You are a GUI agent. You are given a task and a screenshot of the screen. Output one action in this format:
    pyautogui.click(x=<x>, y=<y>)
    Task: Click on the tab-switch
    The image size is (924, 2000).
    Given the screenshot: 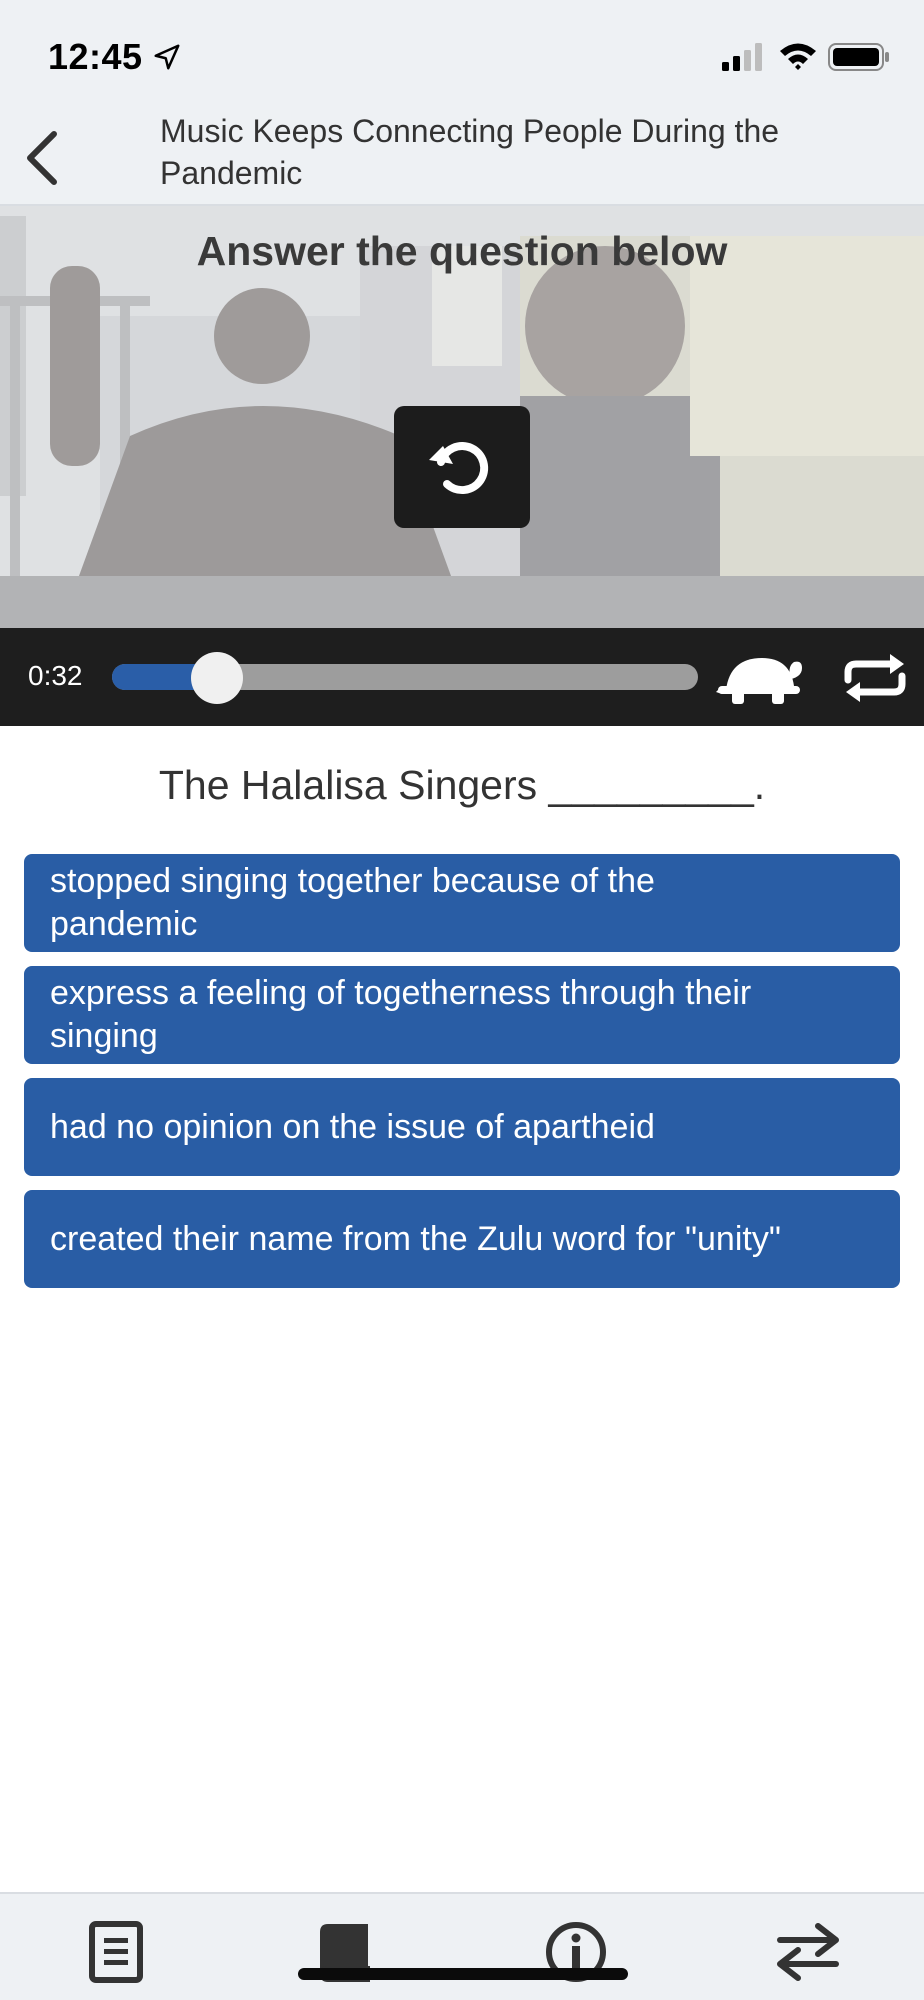 What is the action you would take?
    pyautogui.click(x=808, y=1952)
    